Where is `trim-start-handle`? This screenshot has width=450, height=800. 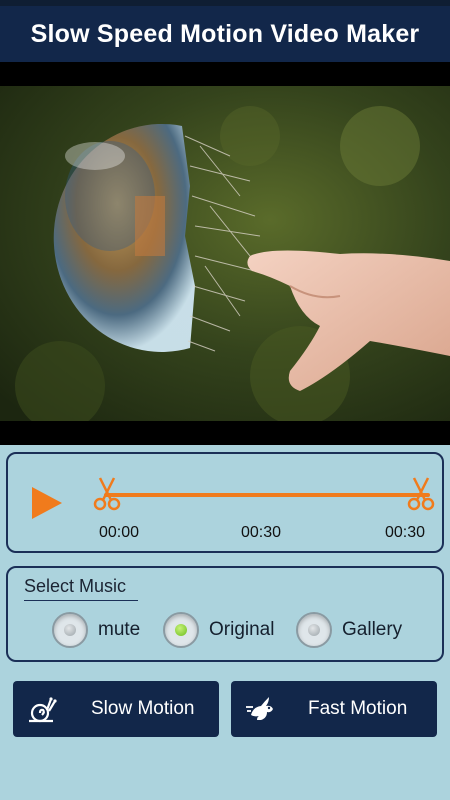 trim-start-handle is located at coordinates (107, 494).